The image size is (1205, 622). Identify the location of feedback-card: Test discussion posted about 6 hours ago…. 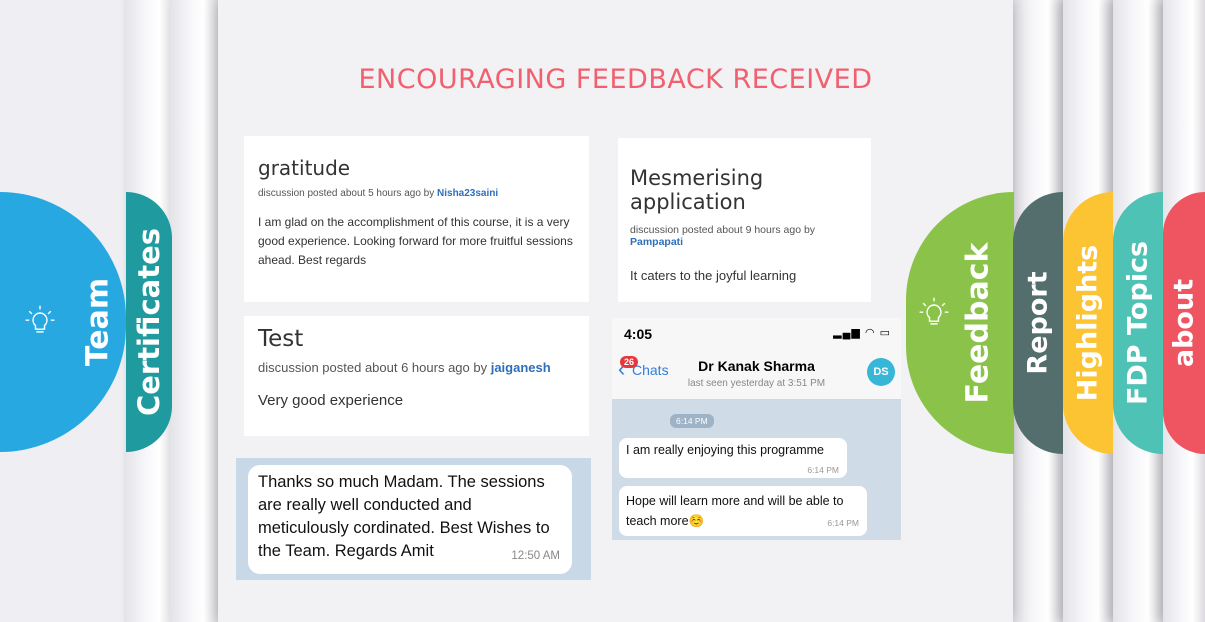
(416, 376).